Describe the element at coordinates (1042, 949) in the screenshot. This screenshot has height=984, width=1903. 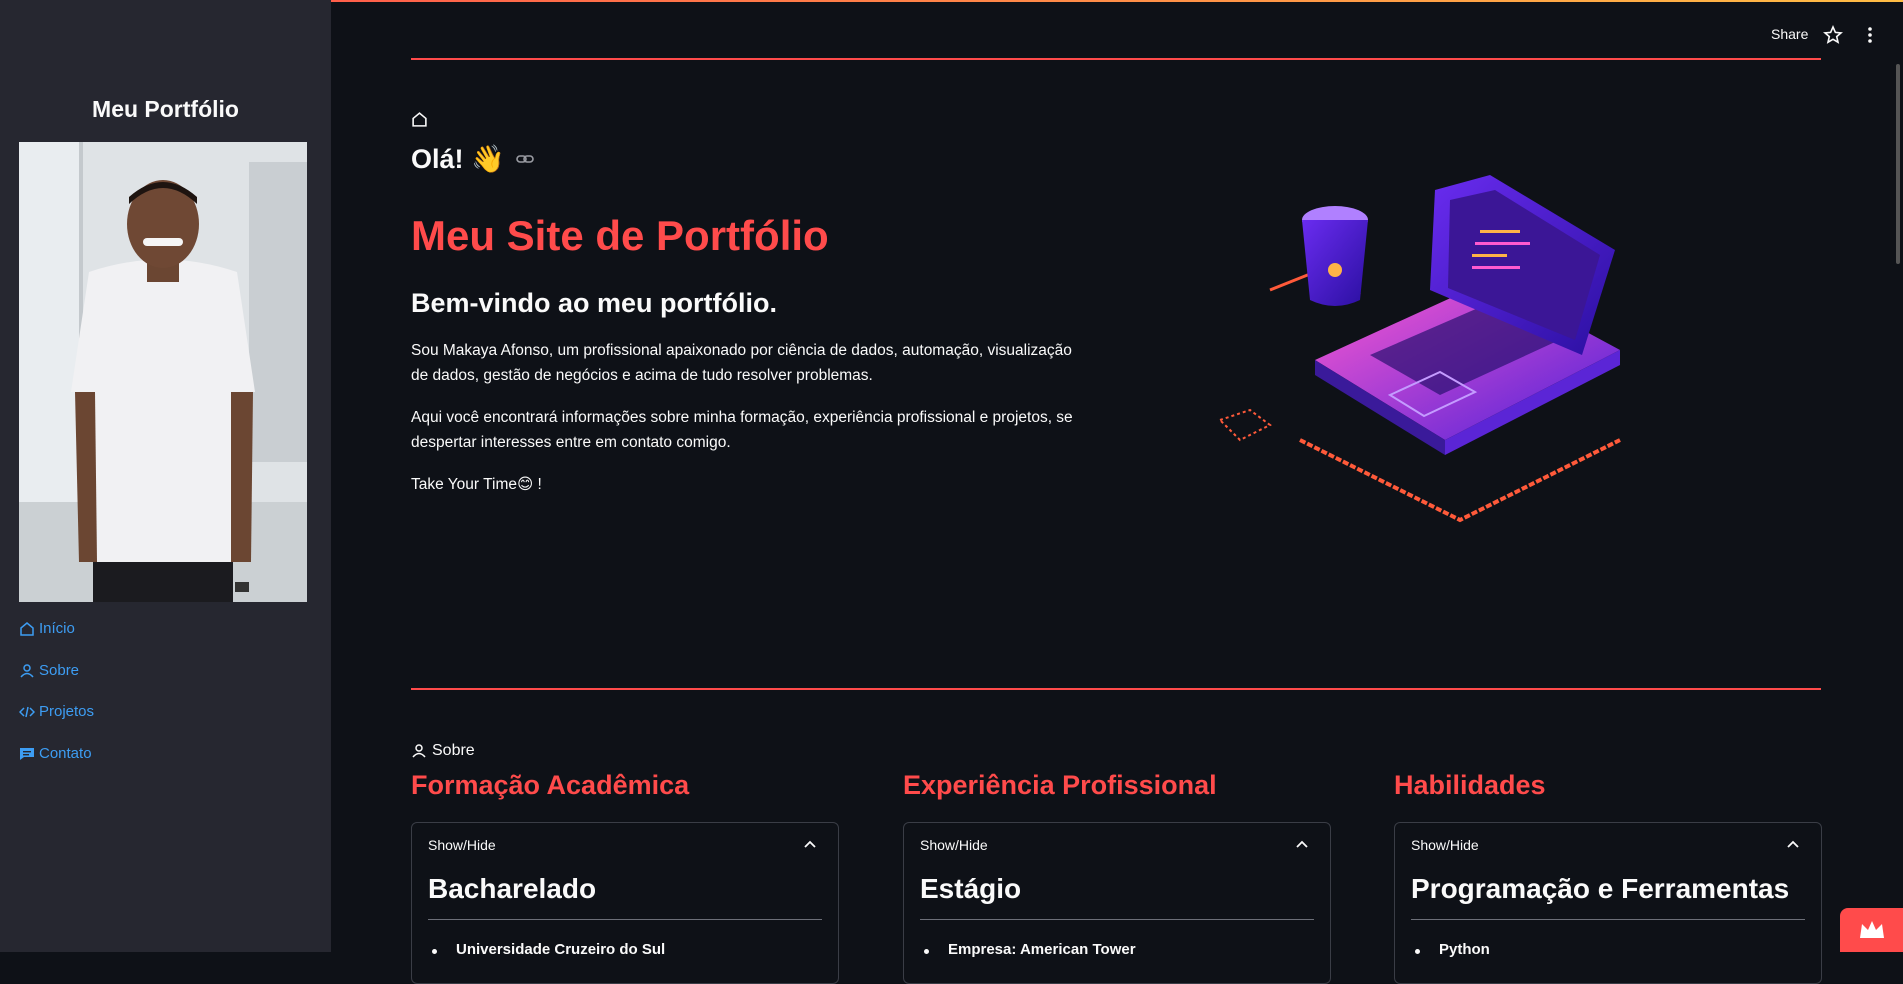
I see `list-item: Empresa: American Tower` at that location.